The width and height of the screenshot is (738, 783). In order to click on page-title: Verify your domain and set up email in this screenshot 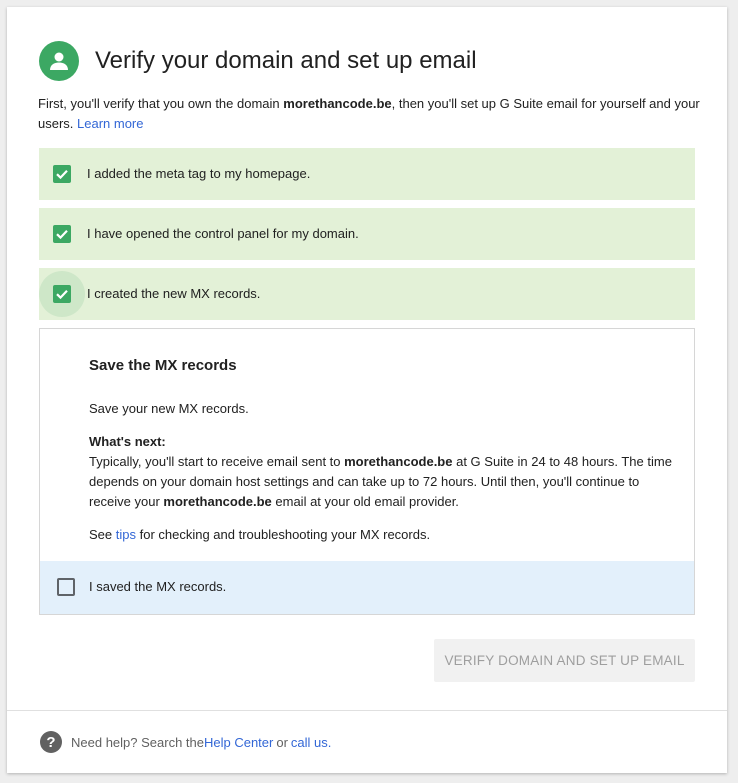, I will do `click(286, 60)`.